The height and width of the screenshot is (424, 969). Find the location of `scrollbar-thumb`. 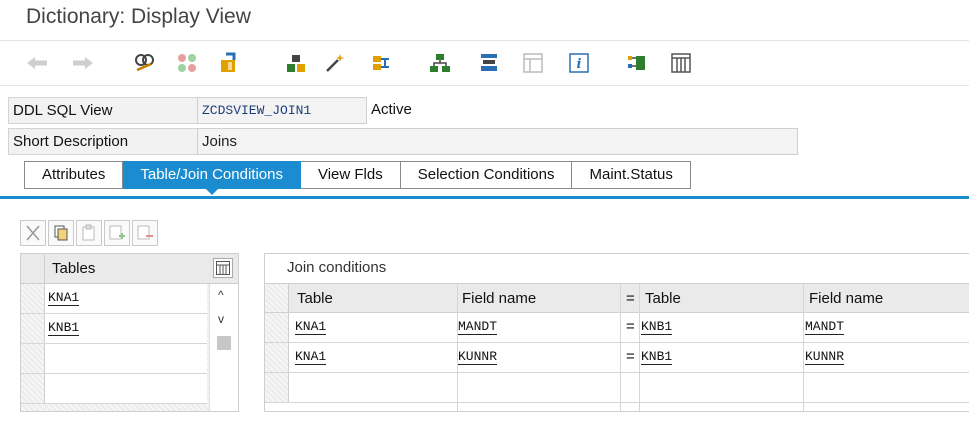

scrollbar-thumb is located at coordinates (224, 343).